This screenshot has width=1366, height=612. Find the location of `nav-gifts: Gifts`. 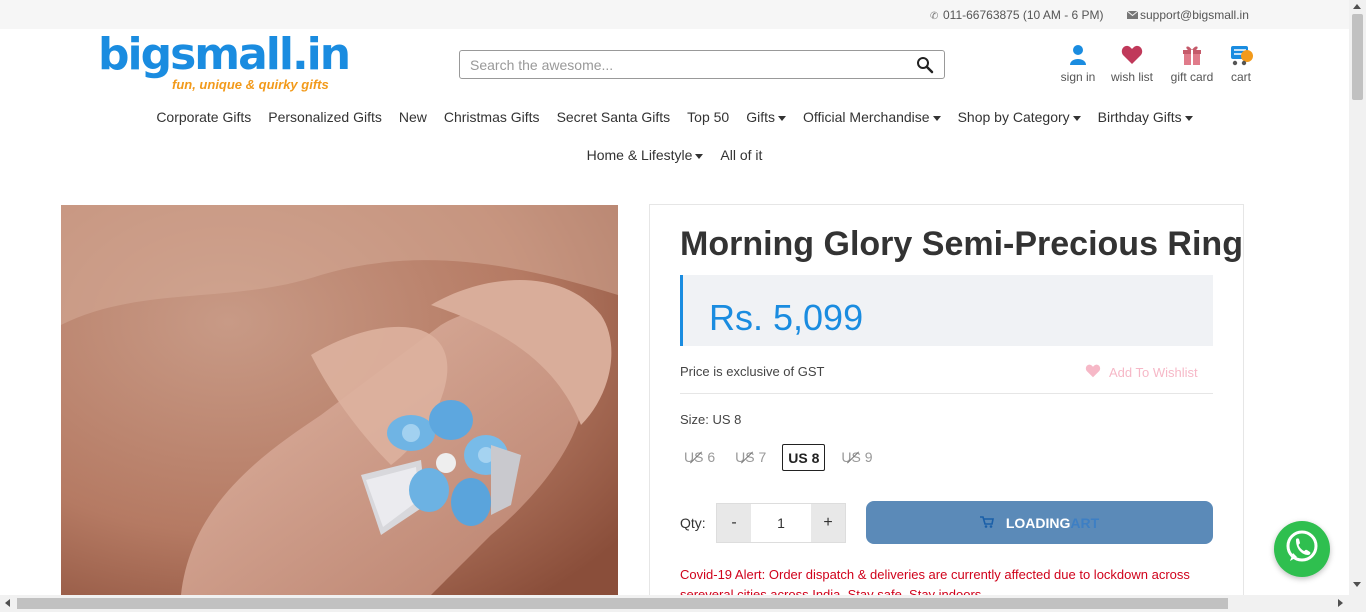

nav-gifts: Gifts is located at coordinates (766, 117).